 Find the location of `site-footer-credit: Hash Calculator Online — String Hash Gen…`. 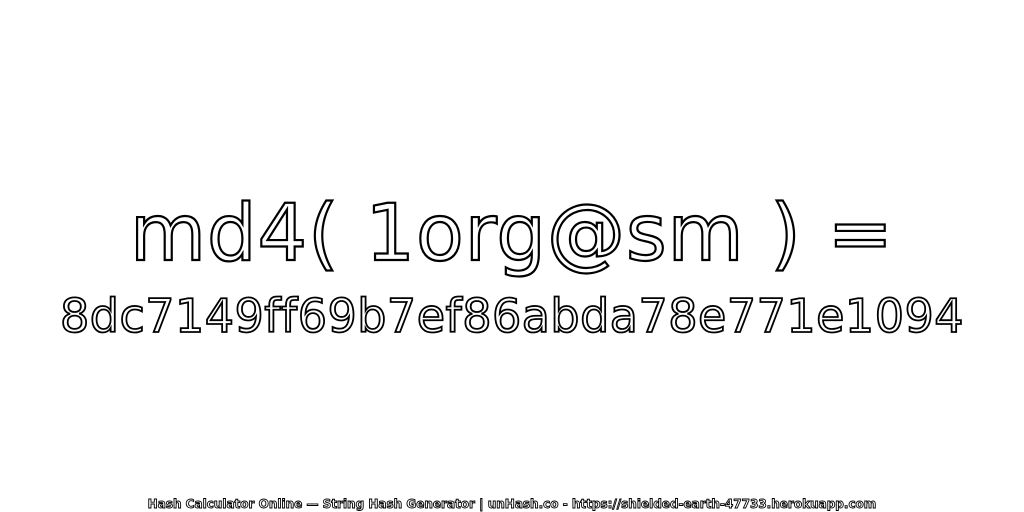

site-footer-credit: Hash Calculator Online — String Hash Gen… is located at coordinates (512, 504).